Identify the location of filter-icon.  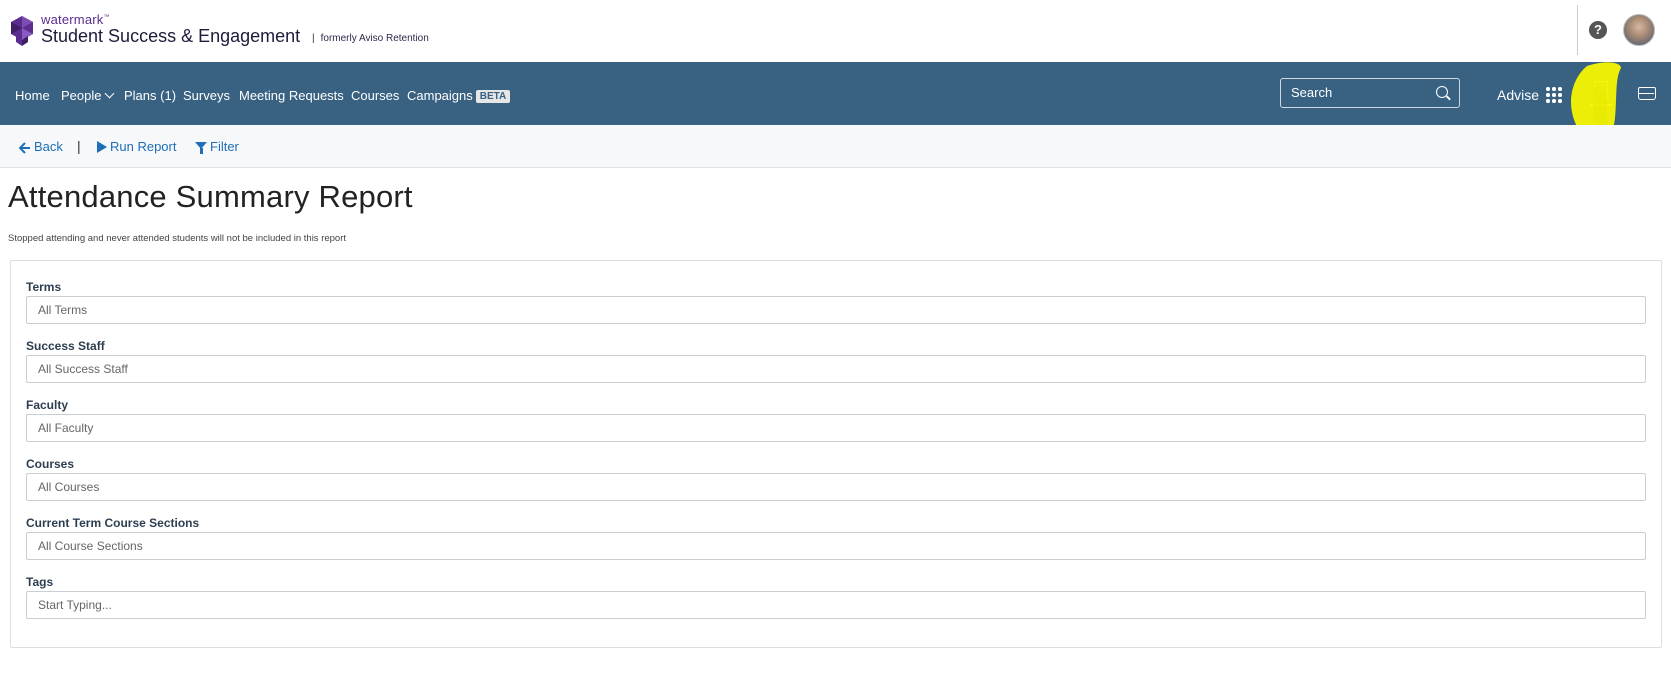
(201, 148).